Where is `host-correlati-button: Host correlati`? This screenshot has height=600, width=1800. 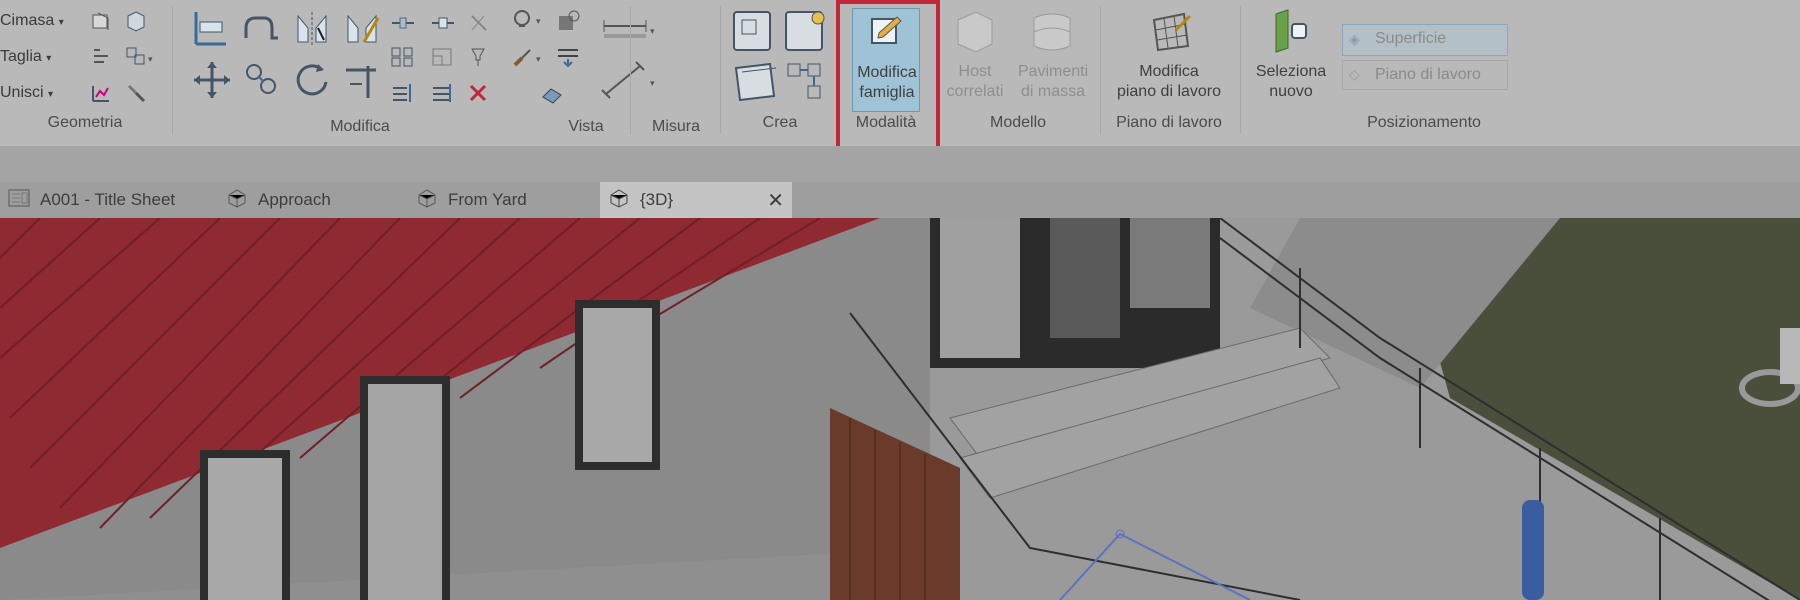
host-correlati-button: Host correlati is located at coordinates (975, 82).